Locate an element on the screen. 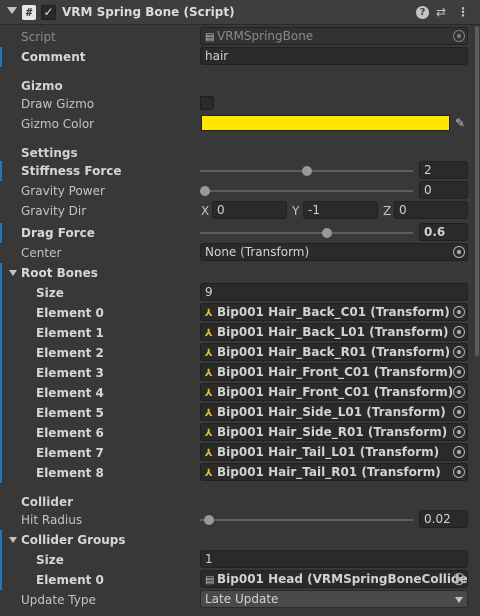 The image size is (480, 616). help-icon: ? is located at coordinates (422, 12).